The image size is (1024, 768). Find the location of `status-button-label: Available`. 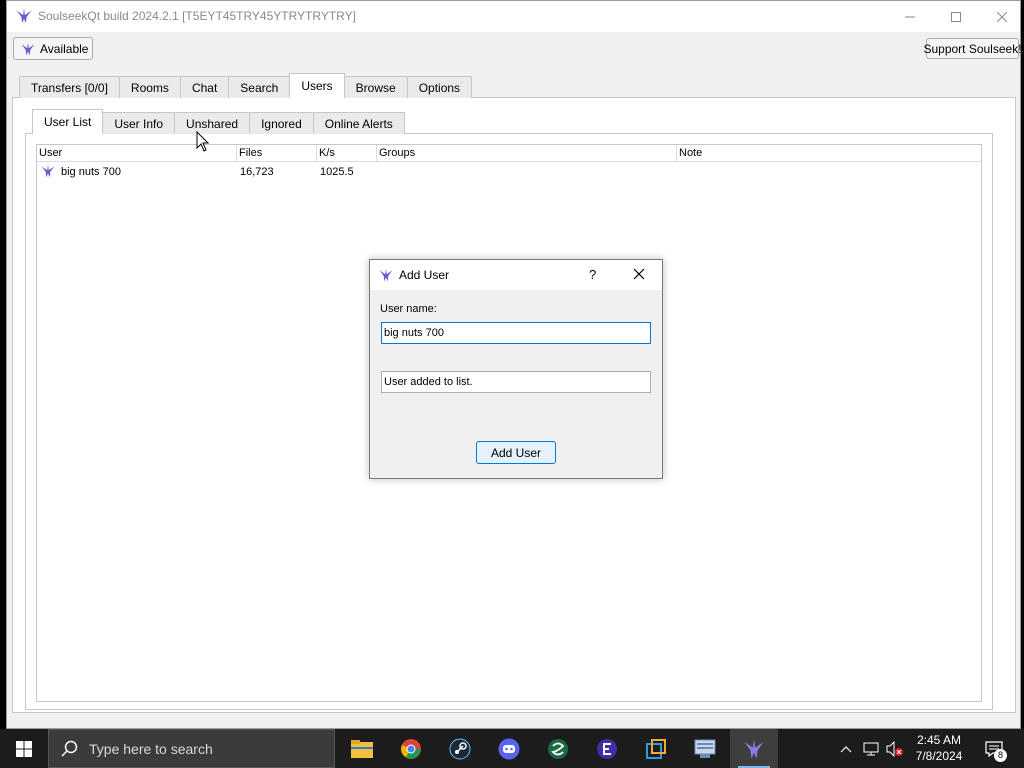

status-button-label: Available is located at coordinates (64, 48).